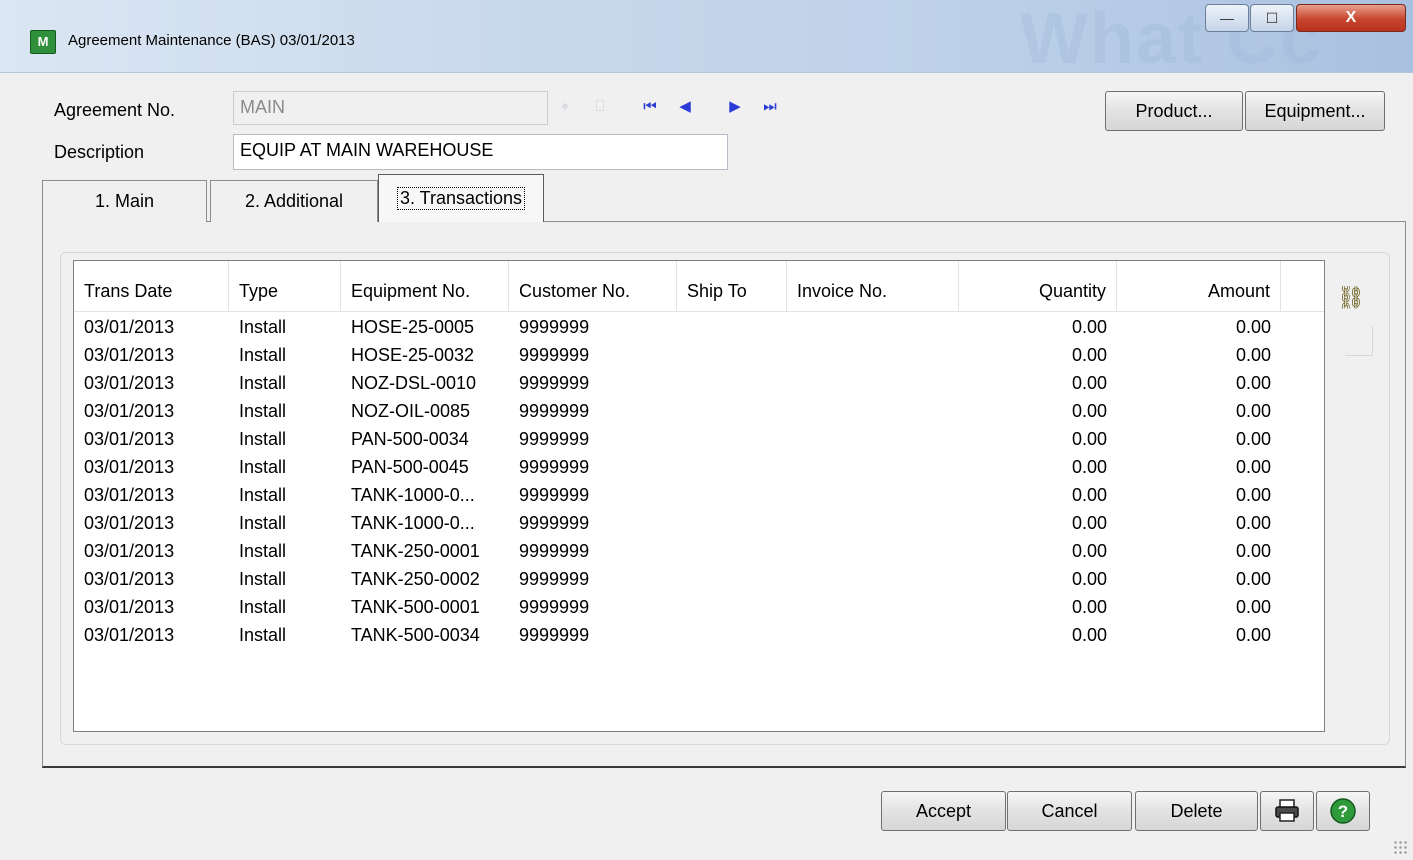 This screenshot has width=1413, height=860. Describe the element at coordinates (1351, 298) in the screenshot. I see `binoculars-icon: ⛓` at that location.